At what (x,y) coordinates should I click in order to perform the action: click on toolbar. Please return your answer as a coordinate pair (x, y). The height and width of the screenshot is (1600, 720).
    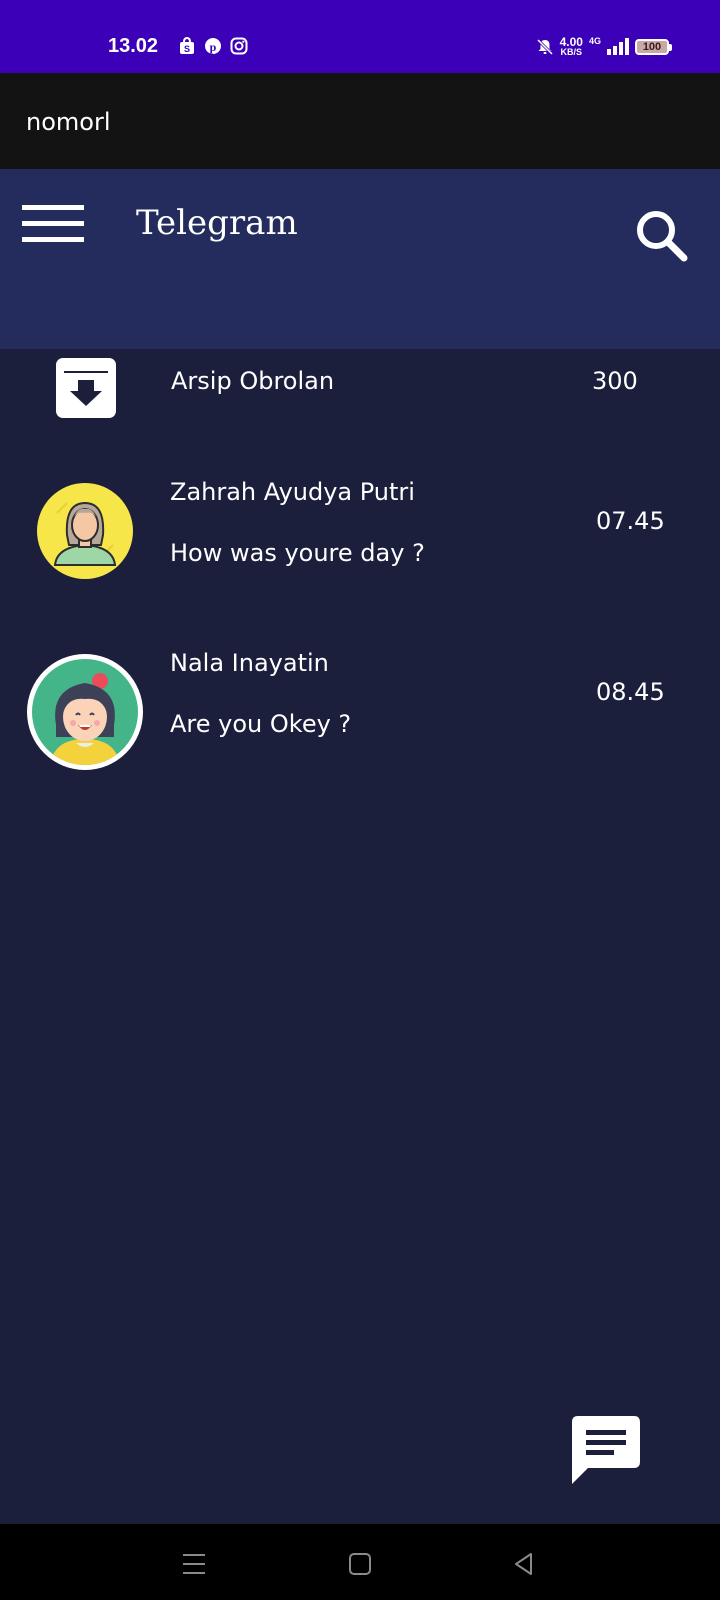
    Looking at the image, I should click on (360, 259).